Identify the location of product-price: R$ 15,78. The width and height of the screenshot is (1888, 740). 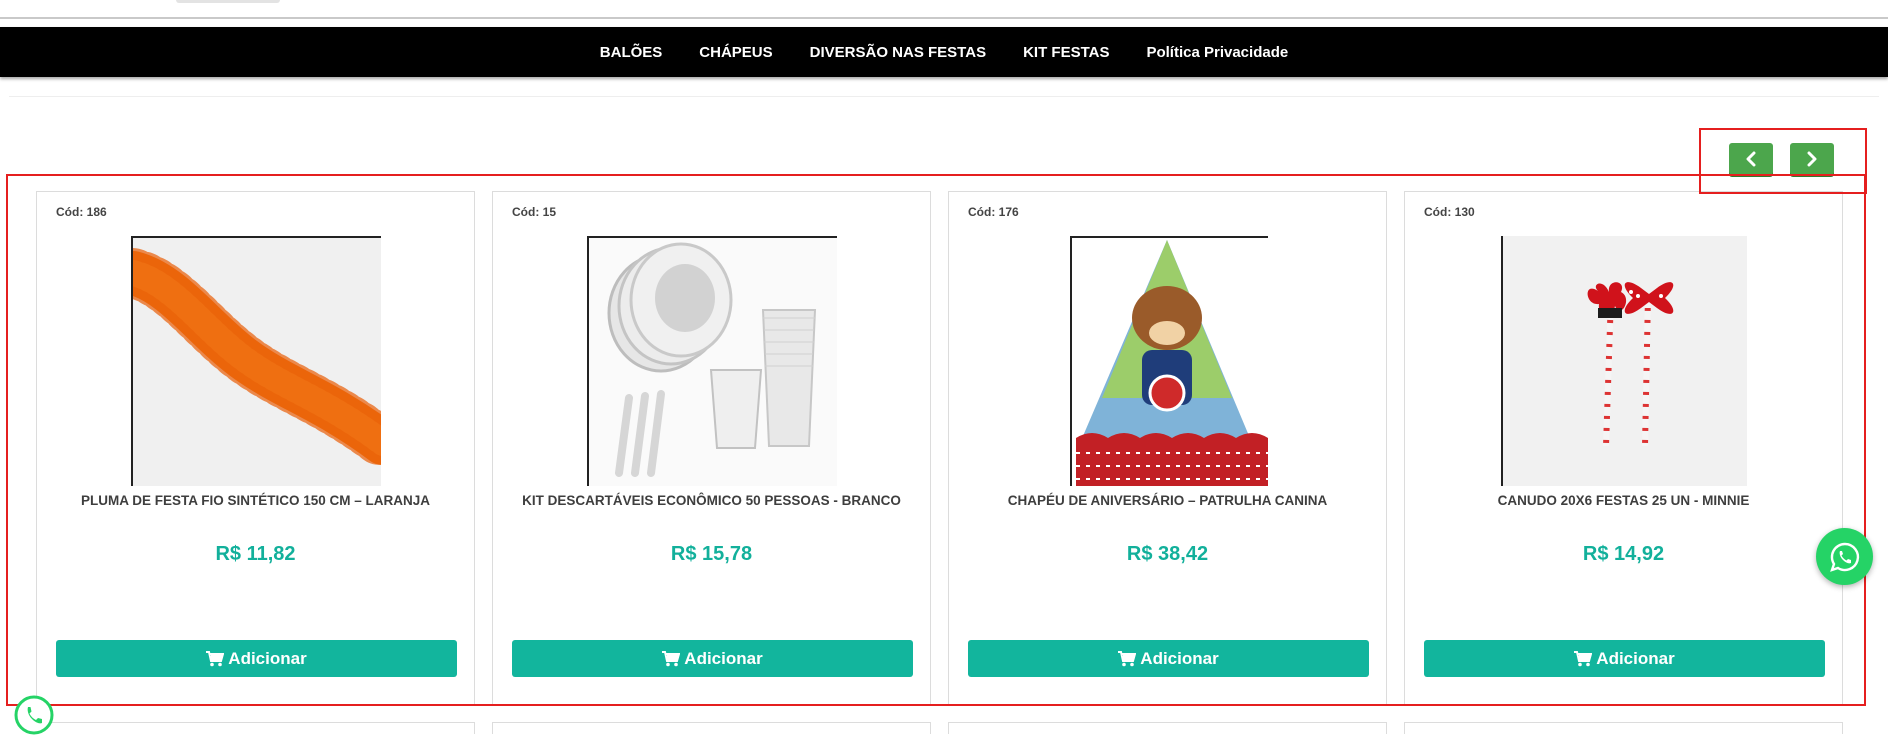
(711, 554).